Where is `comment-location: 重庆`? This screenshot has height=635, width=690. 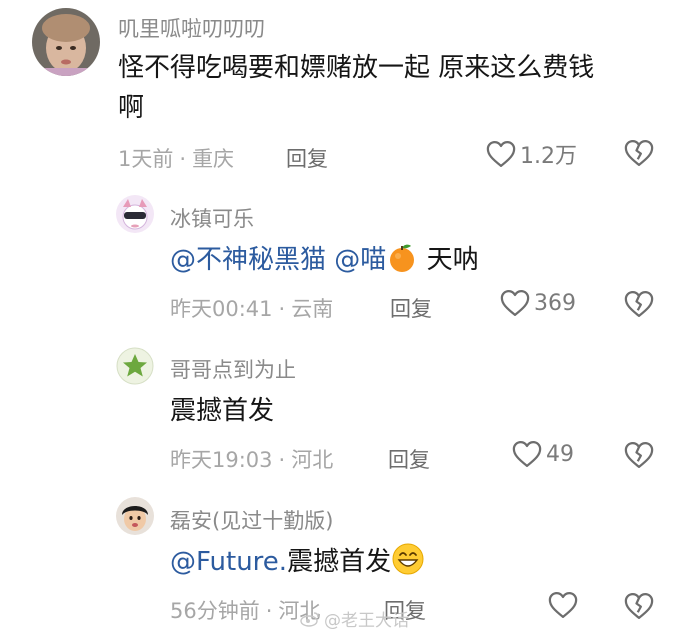 comment-location: 重庆 is located at coordinates (213, 159).